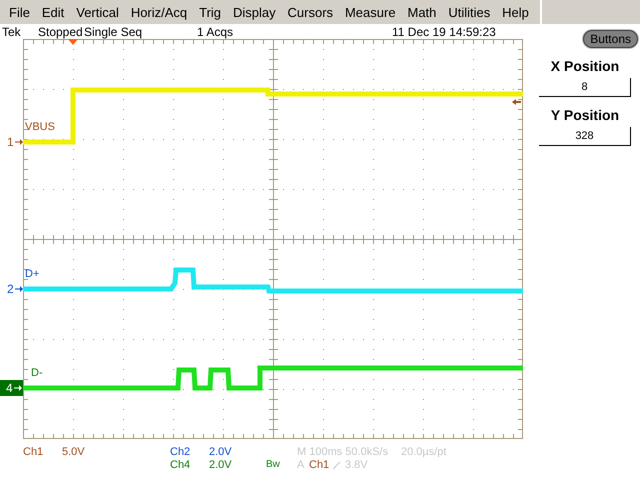  Describe the element at coordinates (610, 39) in the screenshot. I see `buttons-toggle: Buttons` at that location.